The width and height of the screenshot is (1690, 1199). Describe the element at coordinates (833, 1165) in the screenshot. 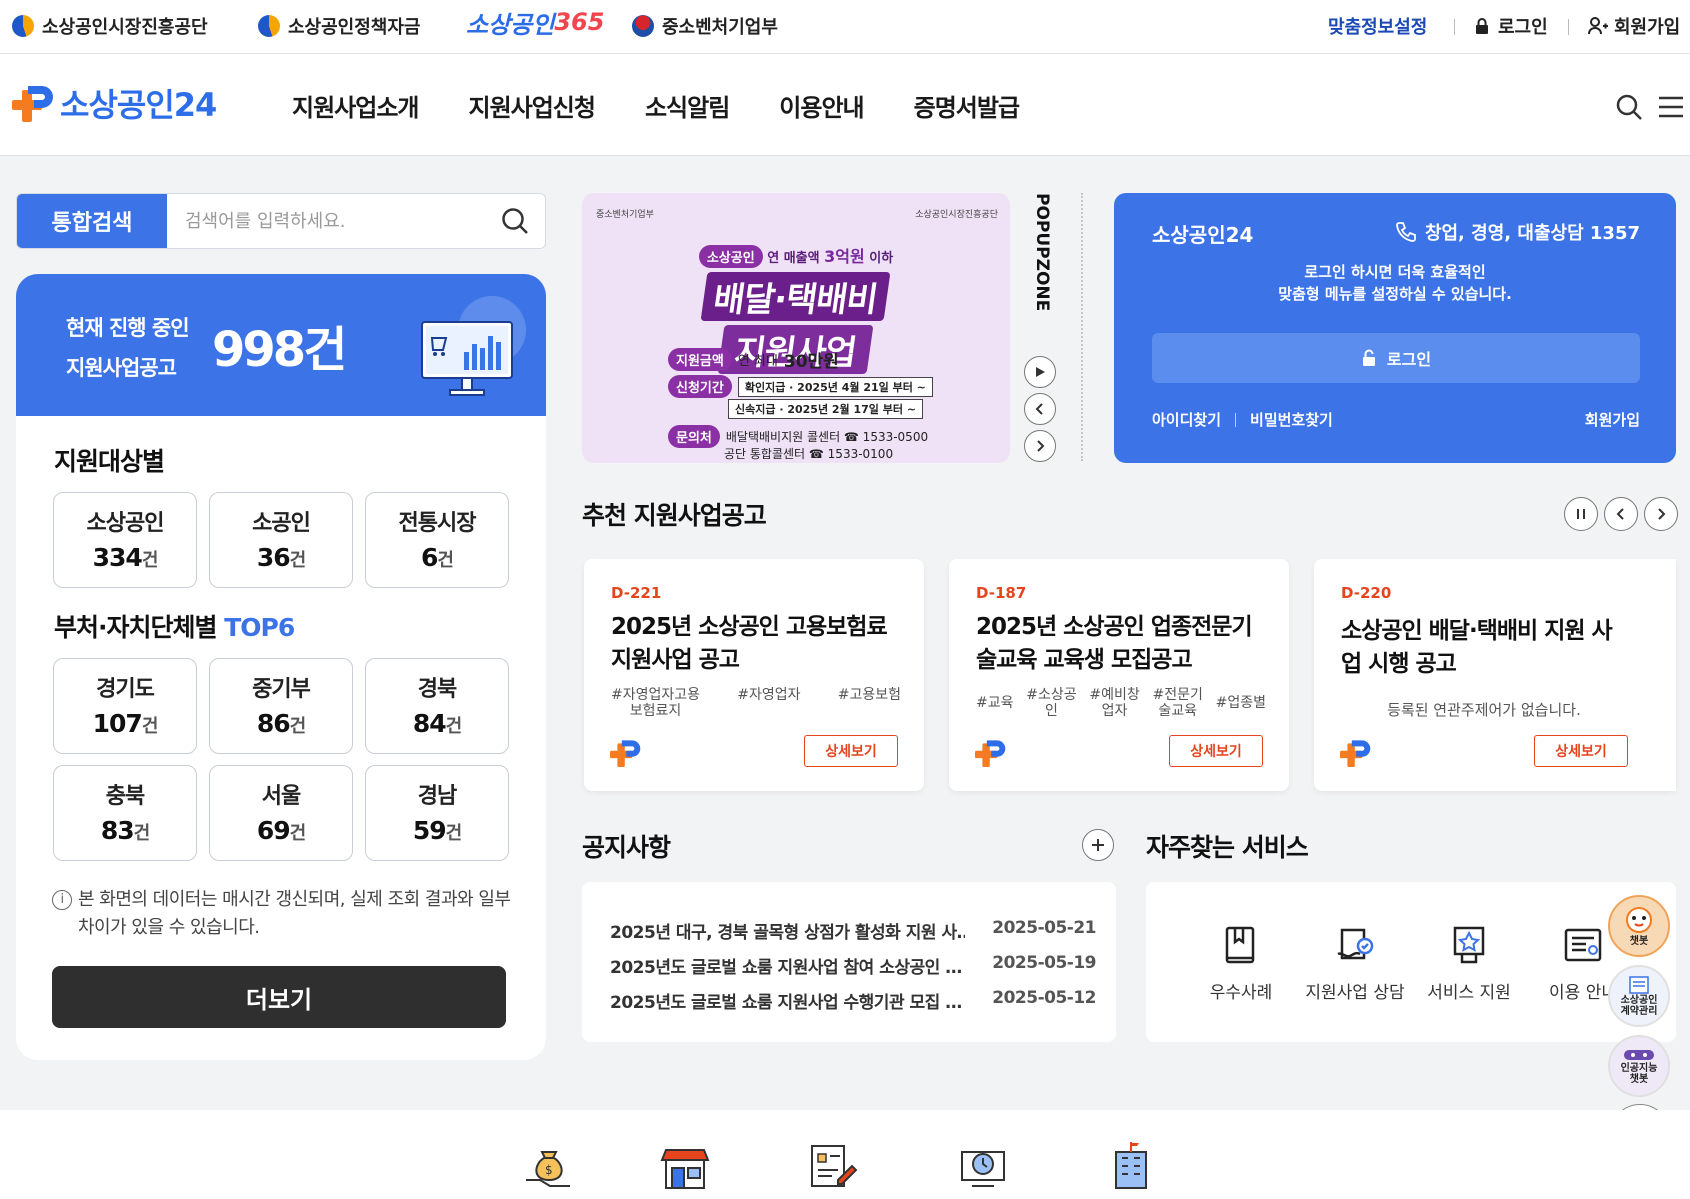

I see `form-edit-icon` at that location.